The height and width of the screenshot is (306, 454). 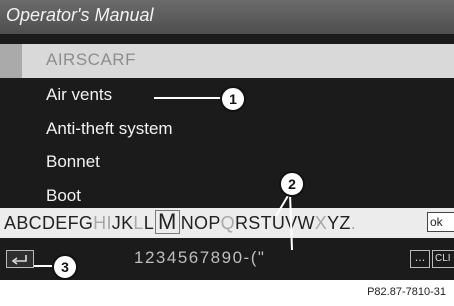 What do you see at coordinates (292, 184) in the screenshot?
I see `callout-2: 2` at bounding box center [292, 184].